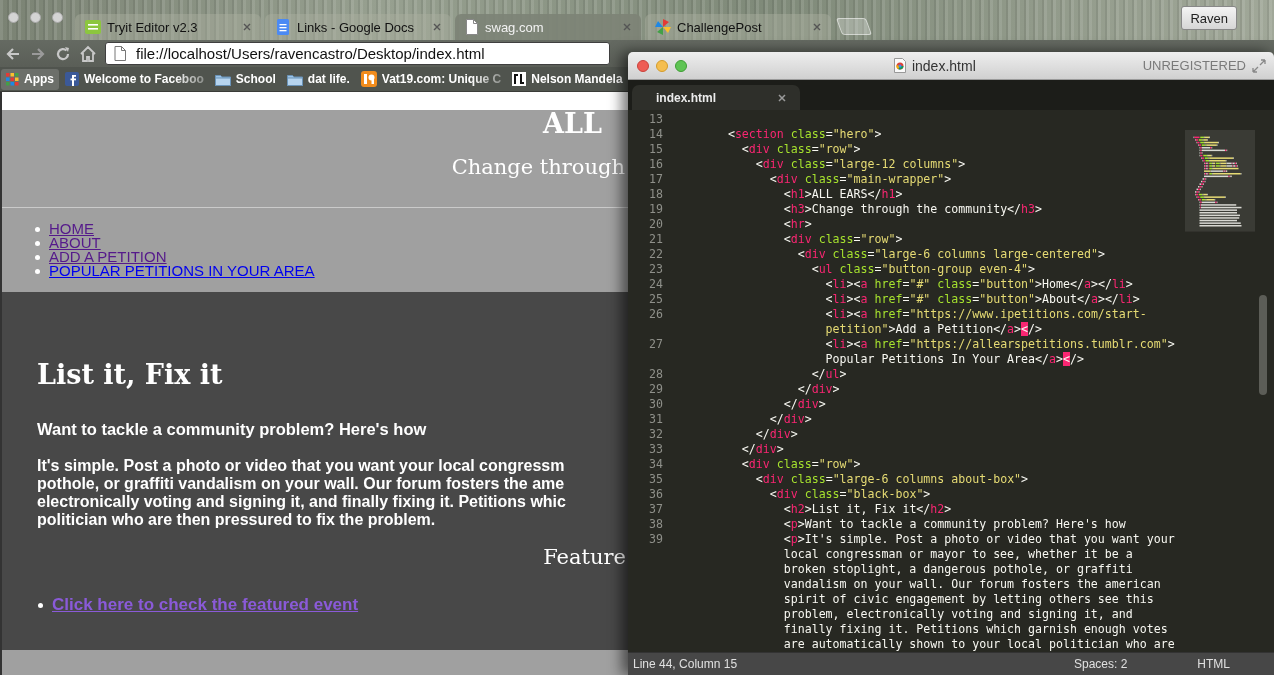 This screenshot has width=1274, height=675. Describe the element at coordinates (738, 27) in the screenshot. I see `browser-tab: ChallengePost` at that location.